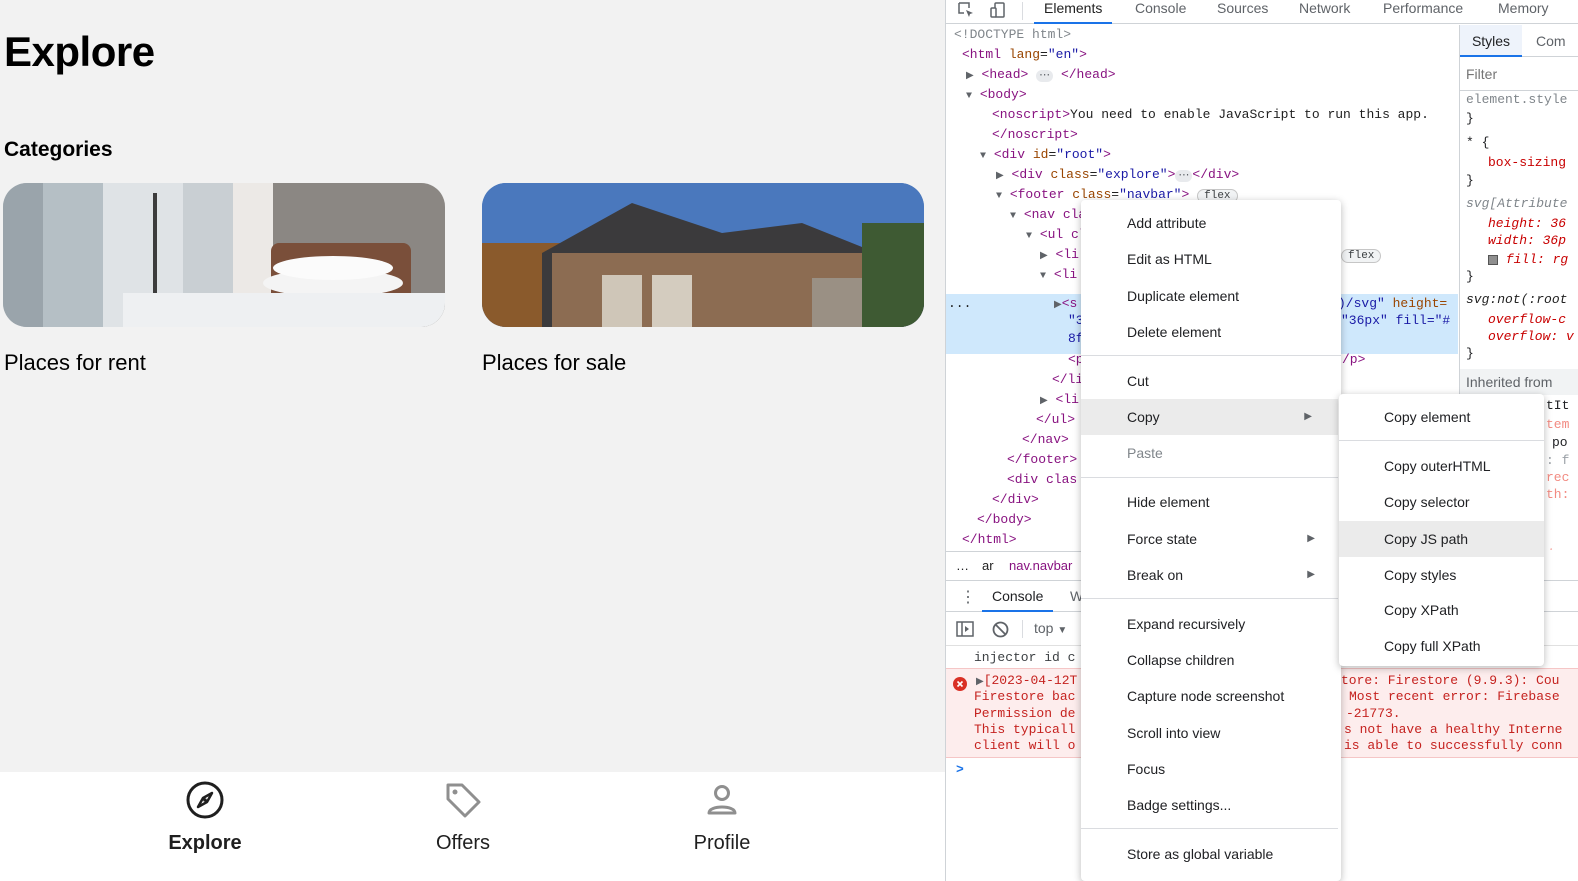 The image size is (1578, 881). What do you see at coordinates (1324, 12) in the screenshot?
I see `tab-network: Network` at bounding box center [1324, 12].